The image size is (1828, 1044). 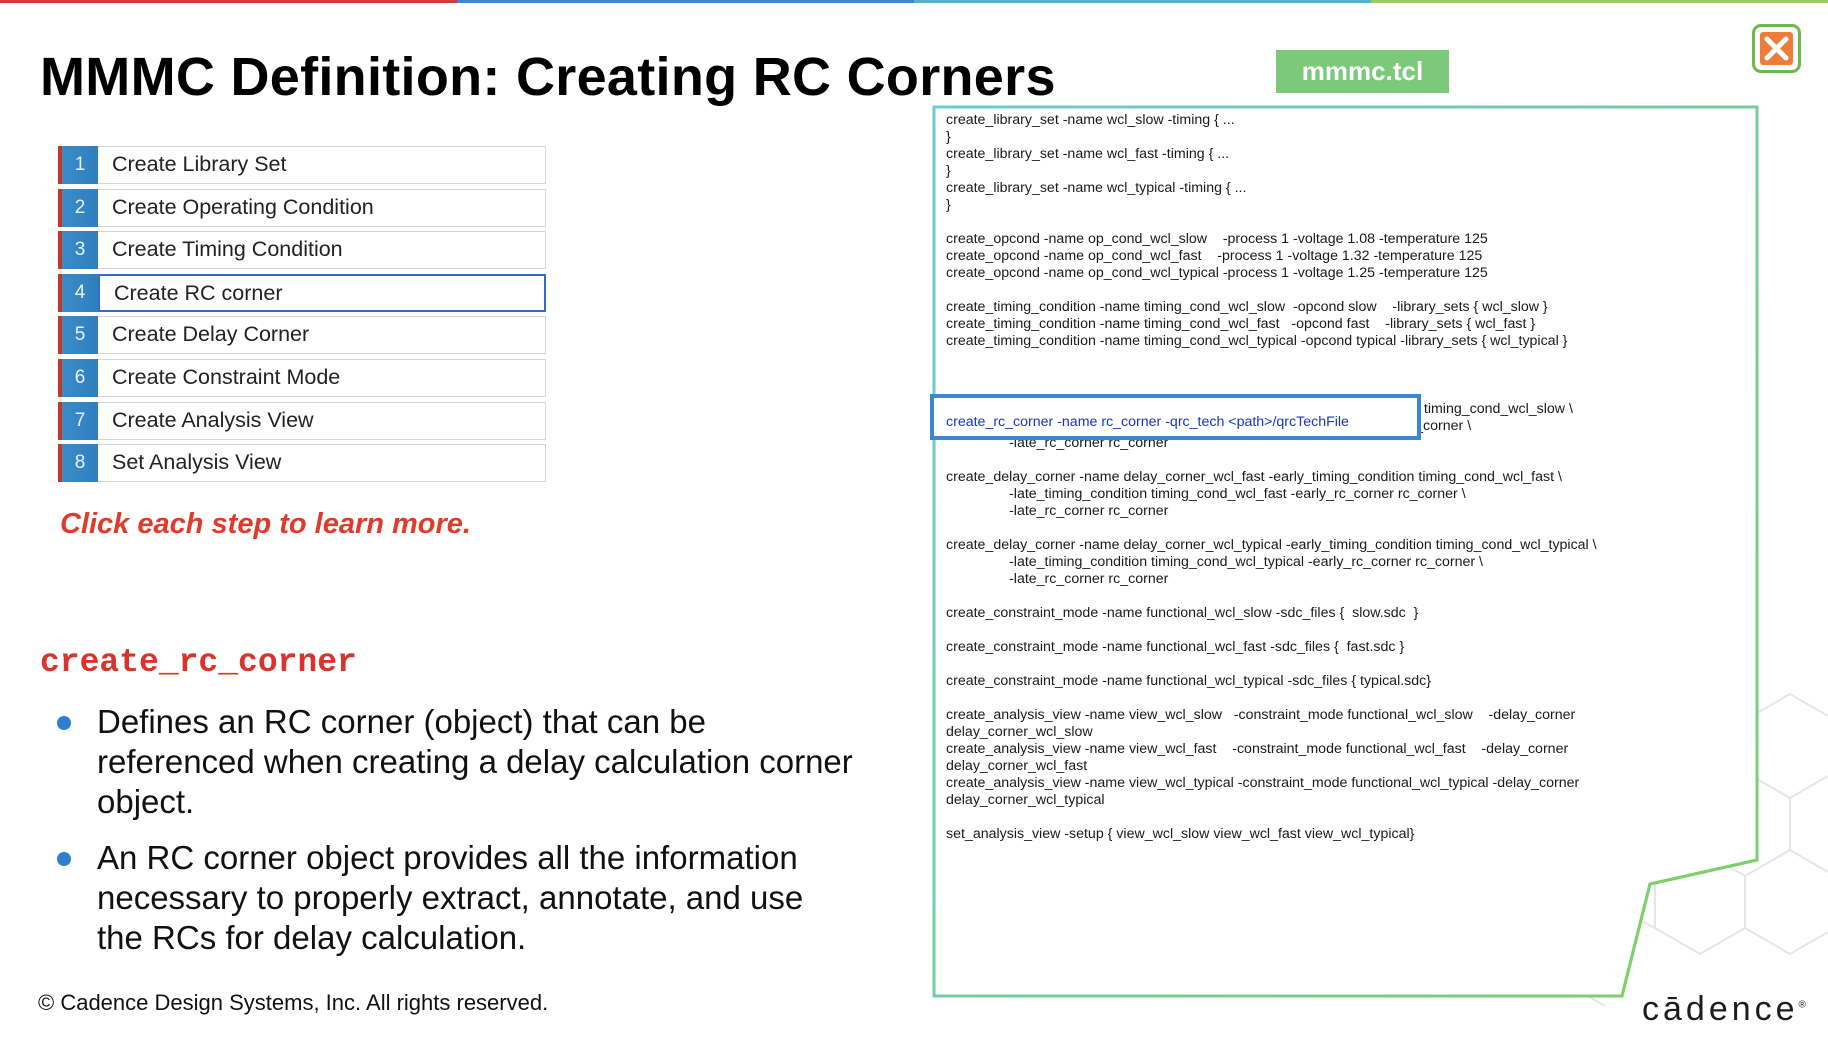 What do you see at coordinates (78, 292) in the screenshot?
I see `step-number: 4` at bounding box center [78, 292].